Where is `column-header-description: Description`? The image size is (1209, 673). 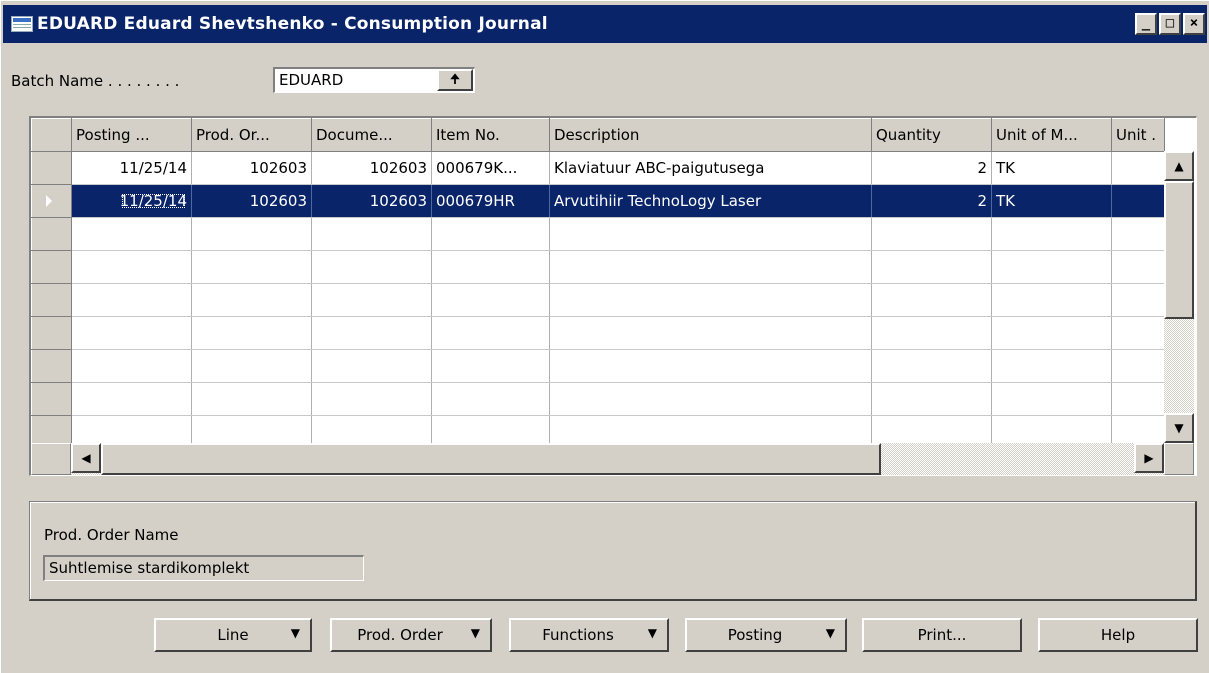
column-header-description: Description is located at coordinates (710, 135).